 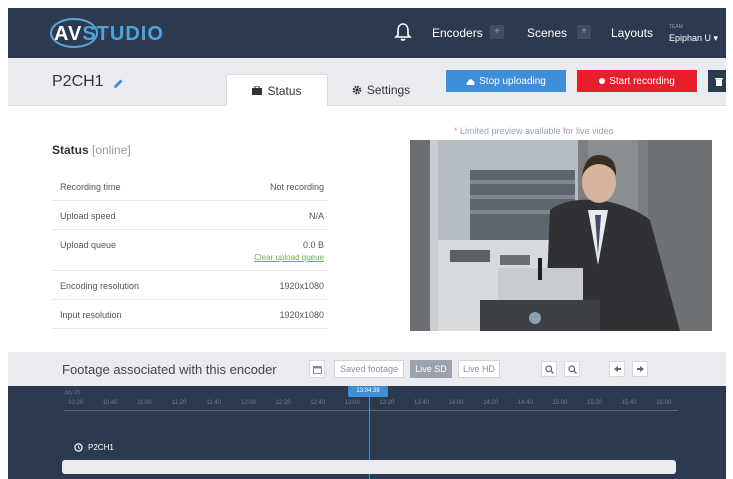 What do you see at coordinates (318, 403) in the screenshot?
I see `timeline-tick-label: 12:40` at bounding box center [318, 403].